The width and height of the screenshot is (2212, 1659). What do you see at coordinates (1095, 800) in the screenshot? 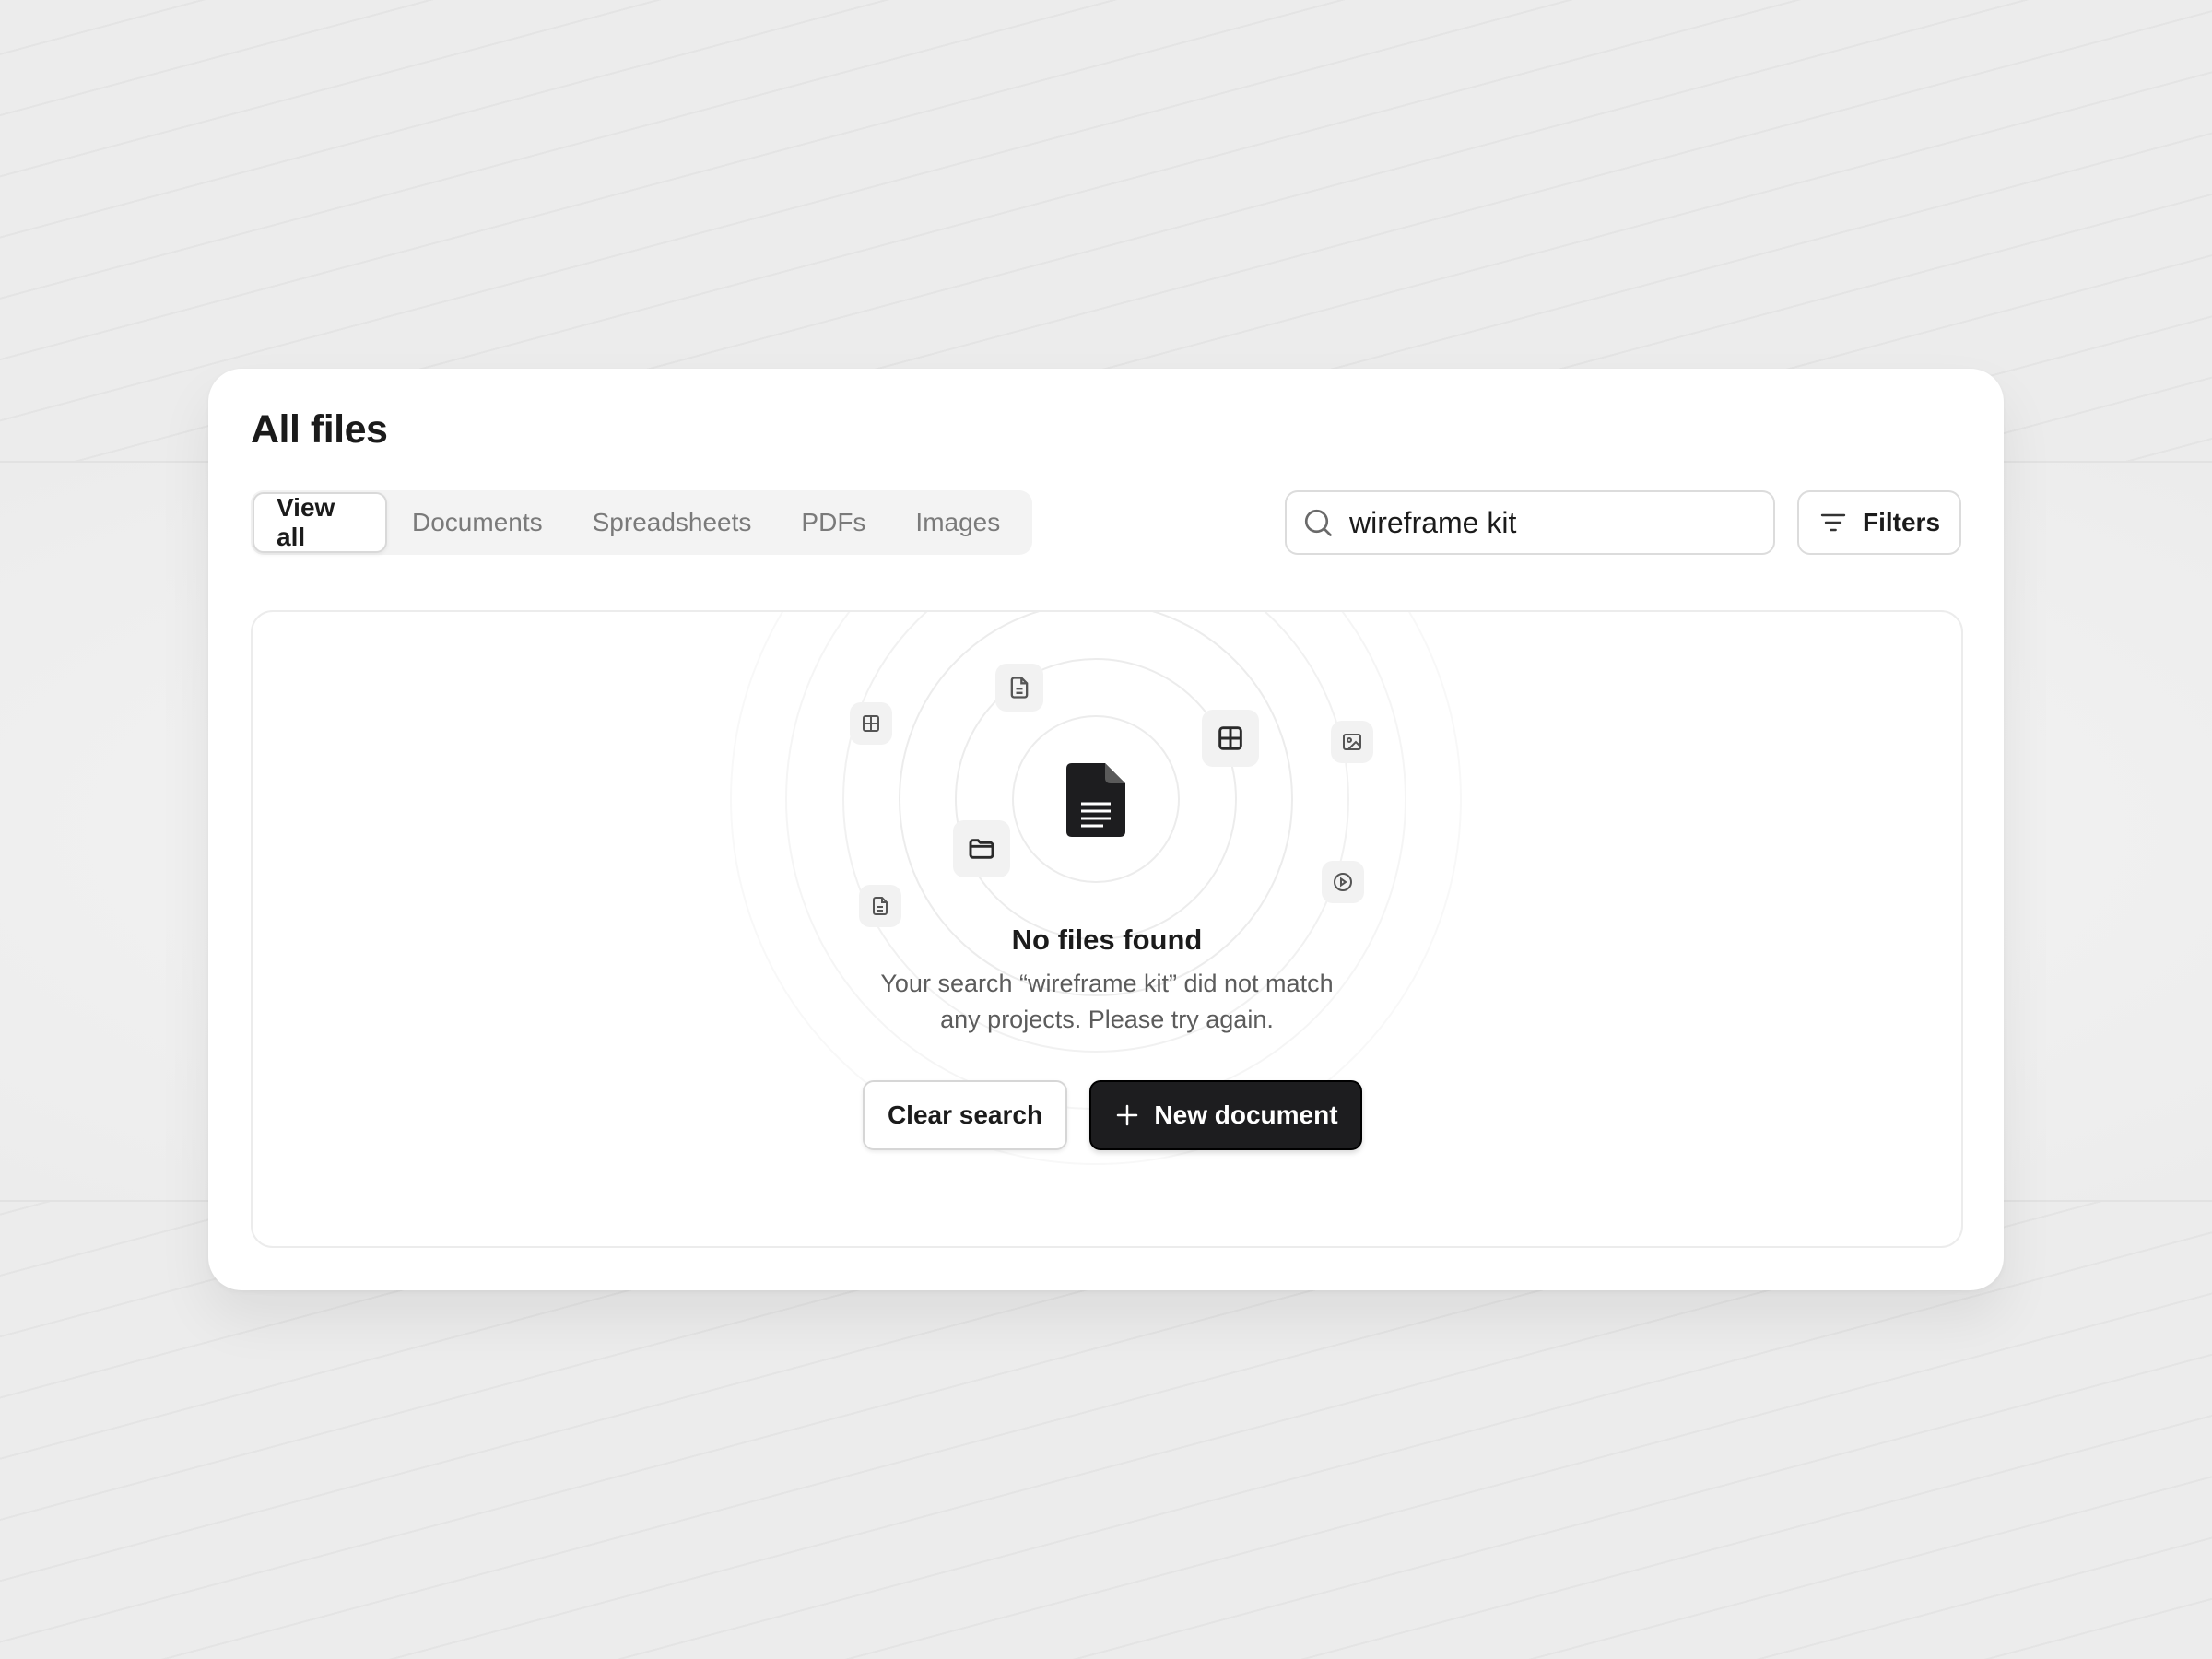
I see `document-icon` at bounding box center [1095, 800].